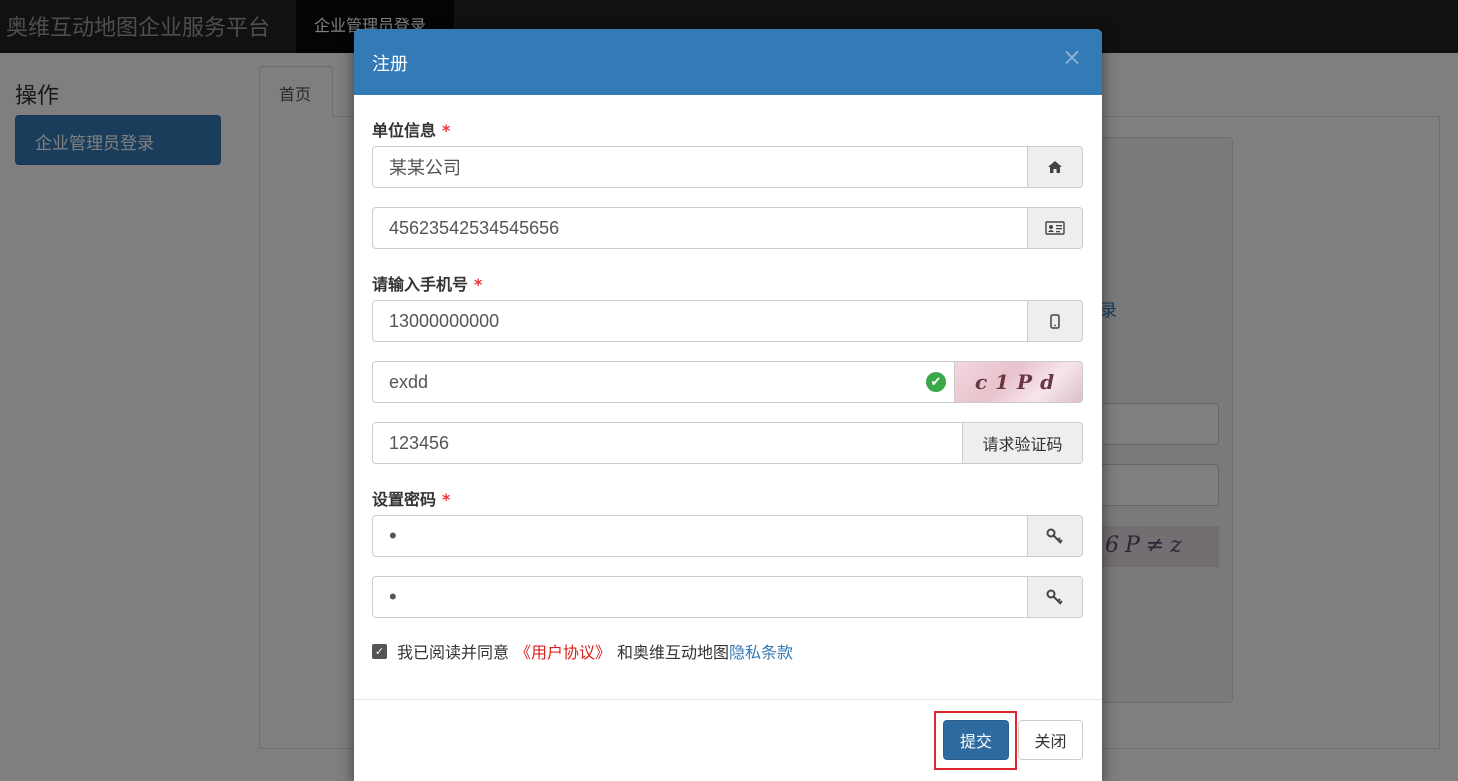 Image resolution: width=1458 pixels, height=781 pixels. I want to click on org-code-group: 45623542534545656, so click(727, 228).